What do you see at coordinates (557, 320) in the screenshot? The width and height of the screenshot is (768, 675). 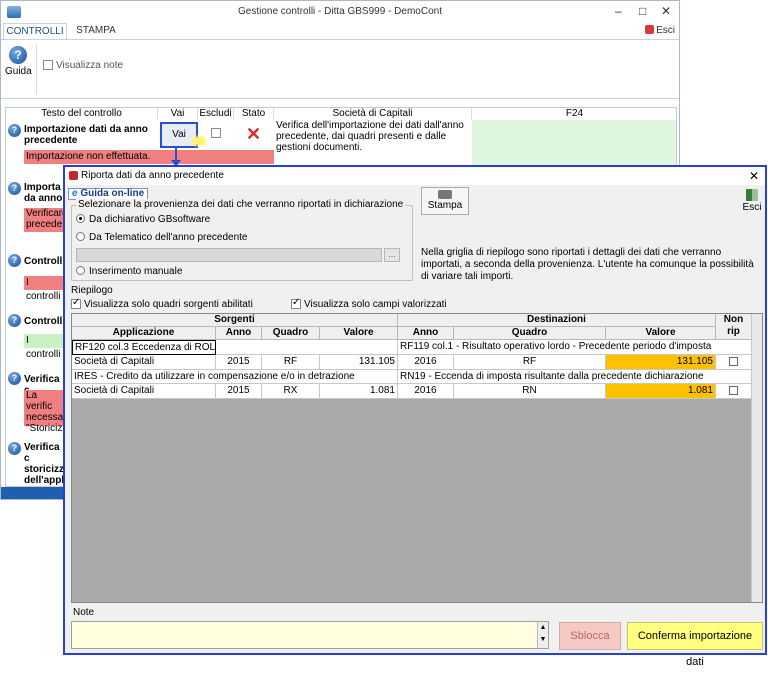 I see `header-destinazioni: Destinazioni` at bounding box center [557, 320].